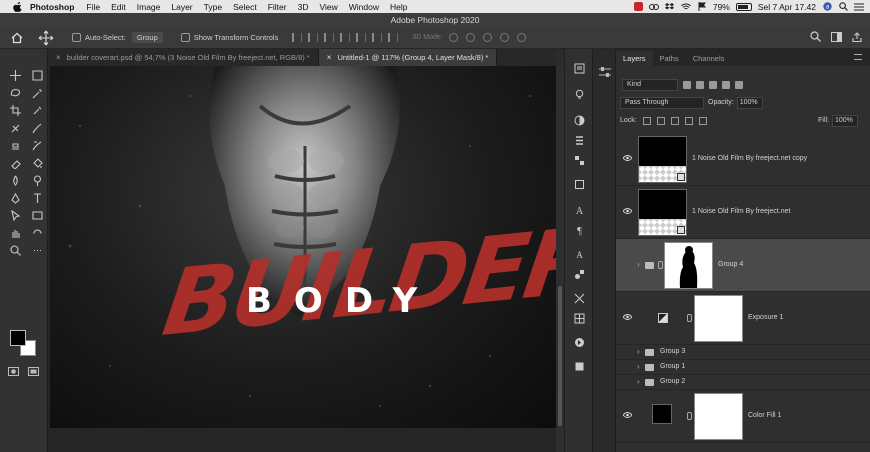 The width and height of the screenshot is (870, 452). Describe the element at coordinates (579, 230) in the screenshot. I see `paragraph-icon: ¶` at that location.